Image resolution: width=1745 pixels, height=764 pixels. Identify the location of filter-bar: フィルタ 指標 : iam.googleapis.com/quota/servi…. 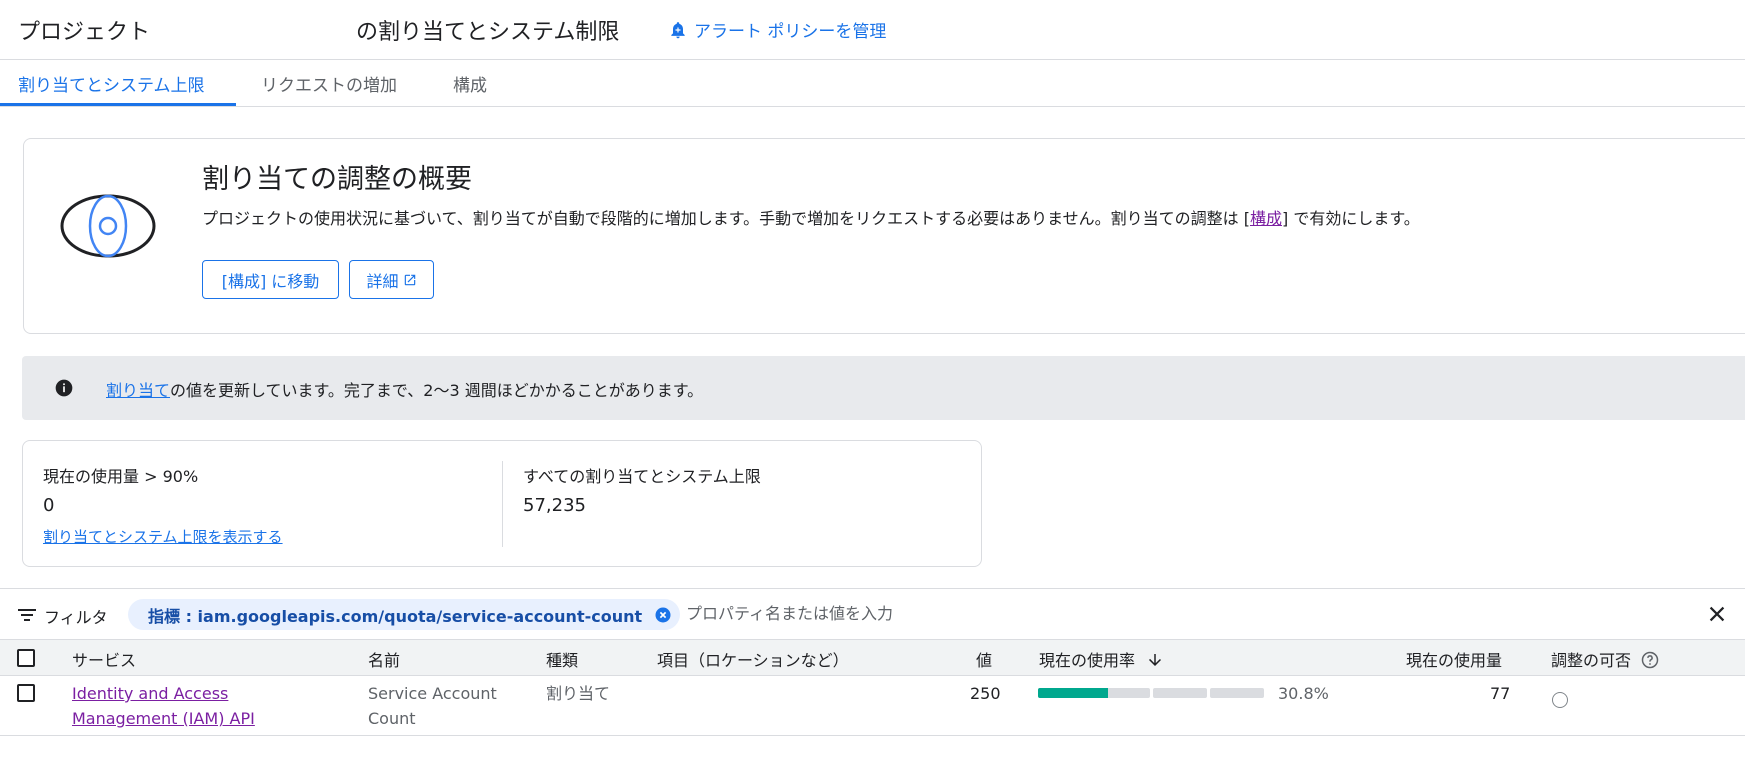
(872, 614).